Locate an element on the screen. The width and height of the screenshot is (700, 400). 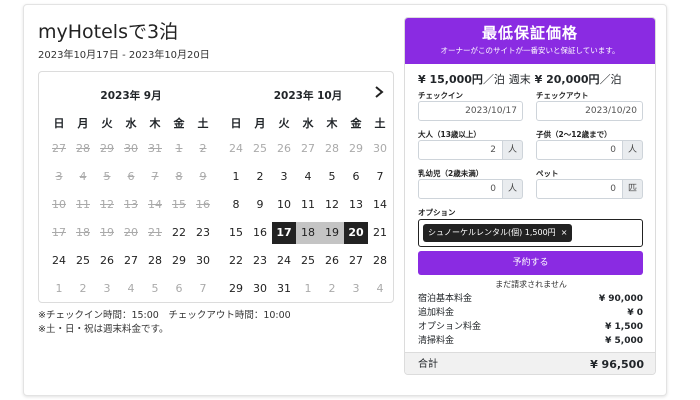
calendar-day-checkout: 20 is located at coordinates (356, 233).